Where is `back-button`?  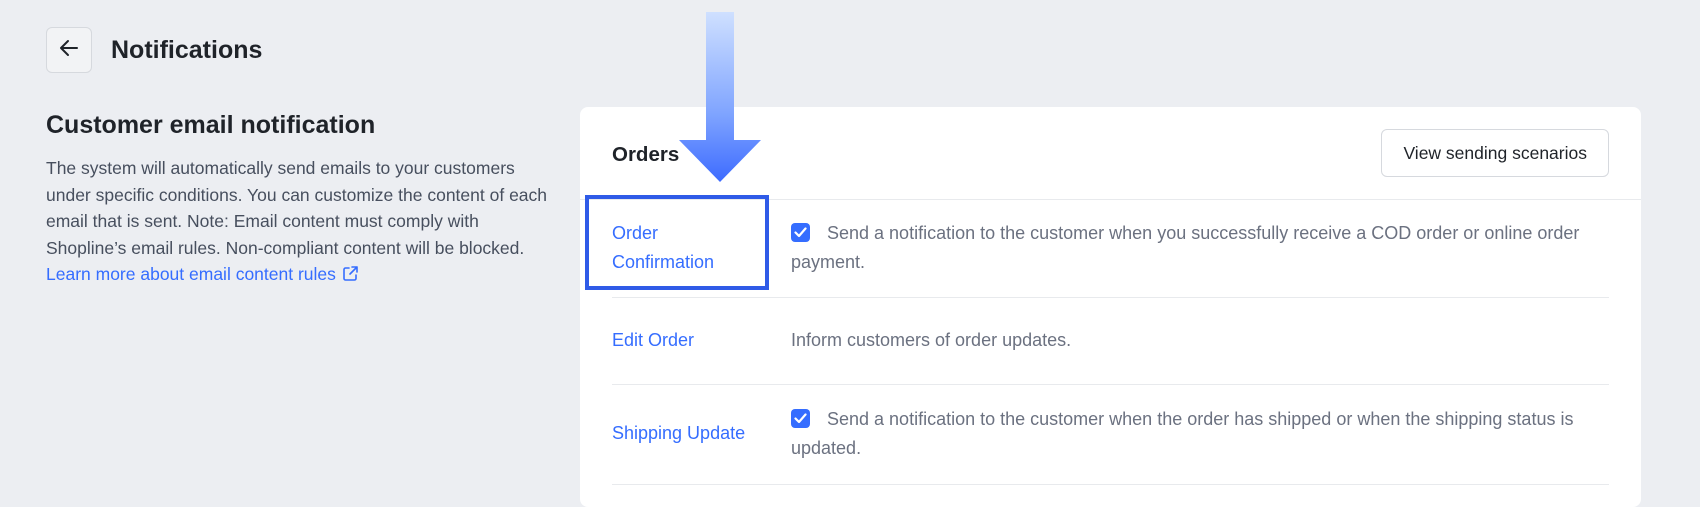 back-button is located at coordinates (69, 50).